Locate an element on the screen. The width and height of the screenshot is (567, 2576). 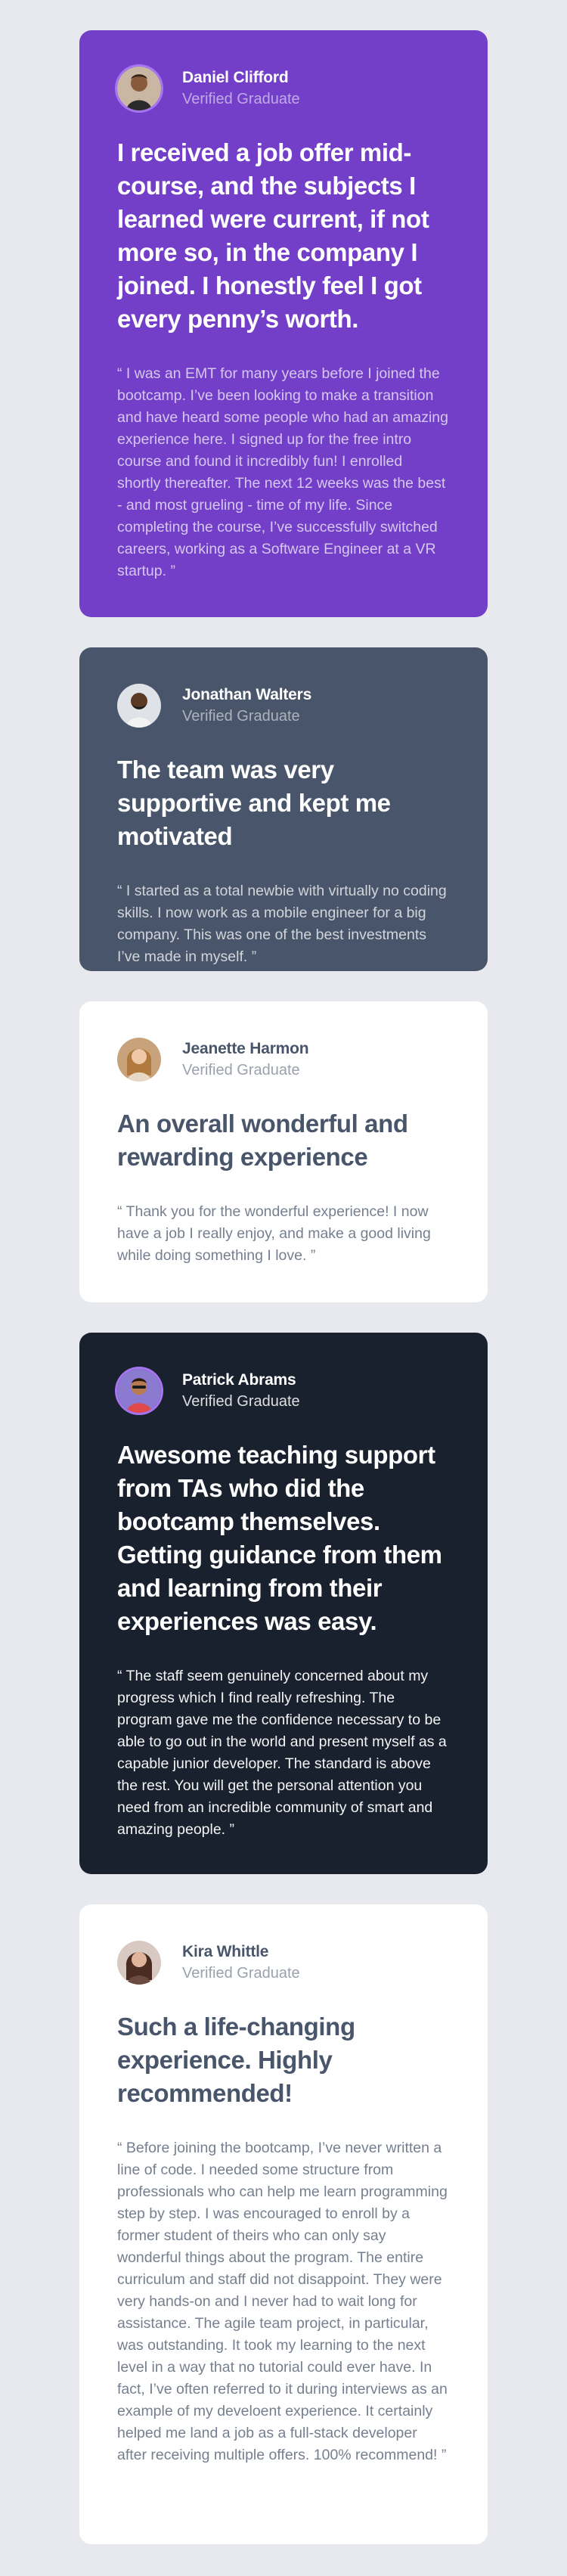
person-name: Patrick Abrams is located at coordinates (239, 1380).